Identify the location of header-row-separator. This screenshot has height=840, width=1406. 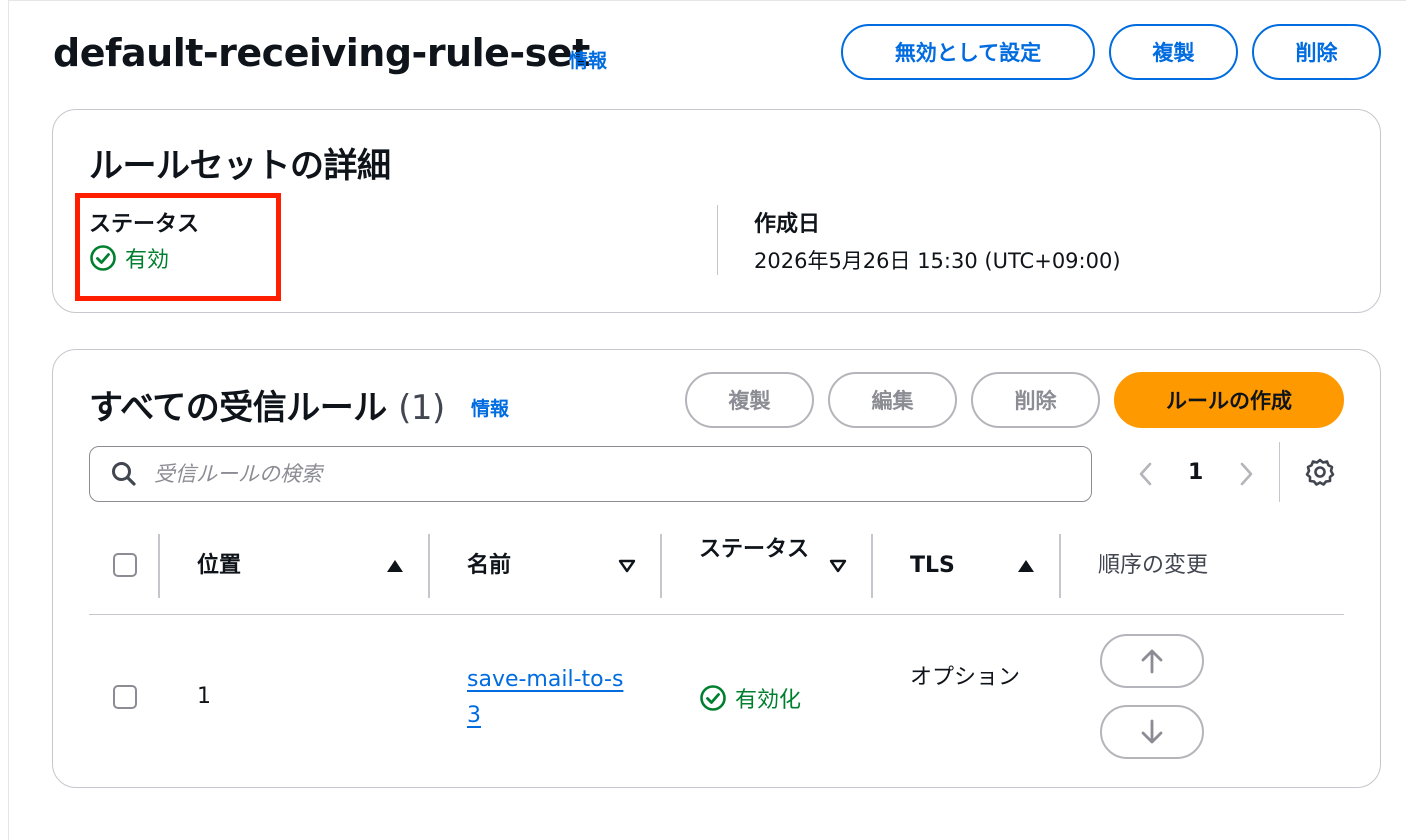
(716, 614).